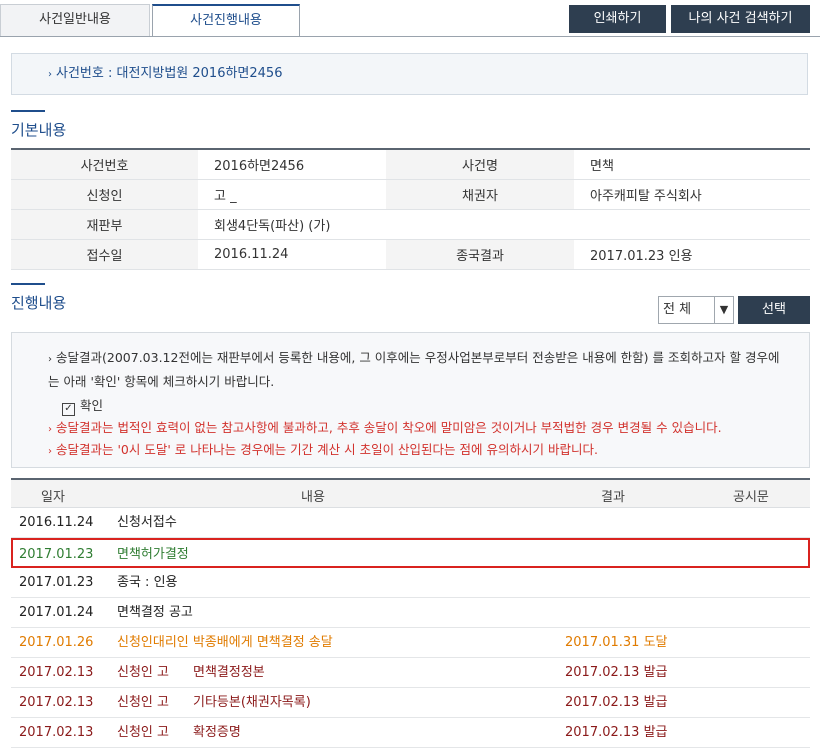 This screenshot has height=748, width=820. I want to click on filter-select: 전 체 ▼, so click(696, 310).